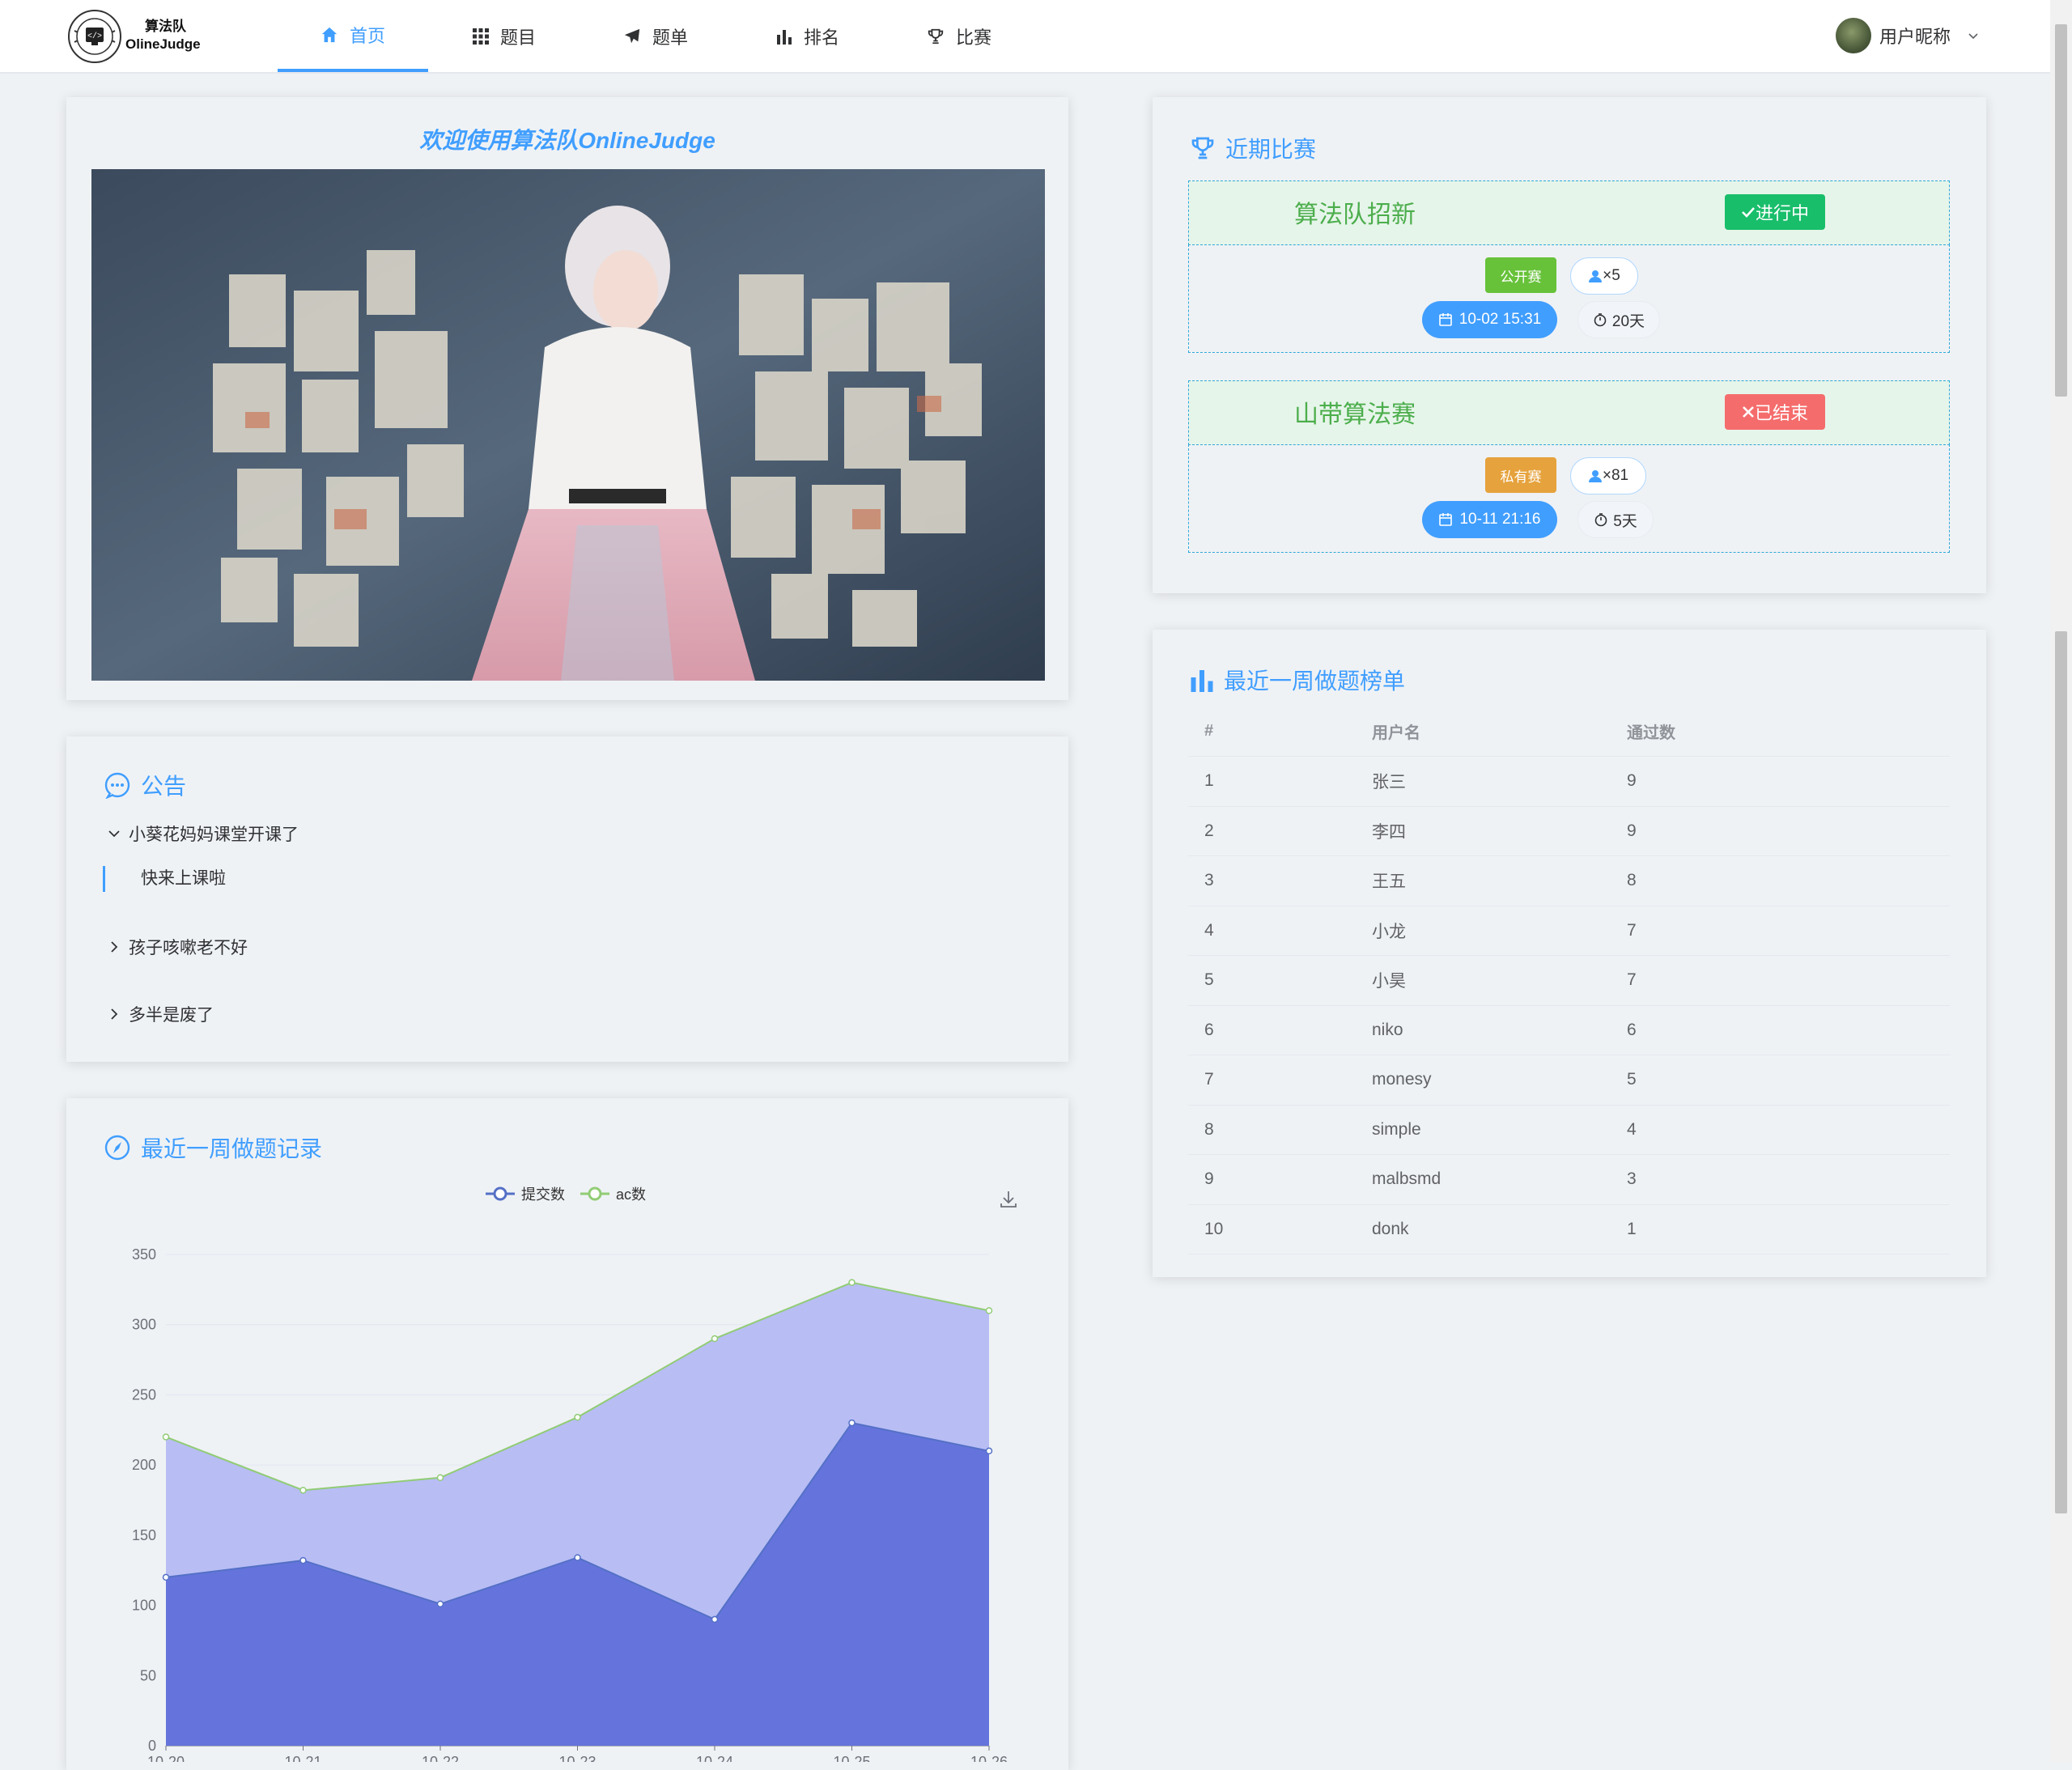 The image size is (2072, 1770). Describe the element at coordinates (1279, 731) in the screenshot. I see `column-header-rank: #` at that location.